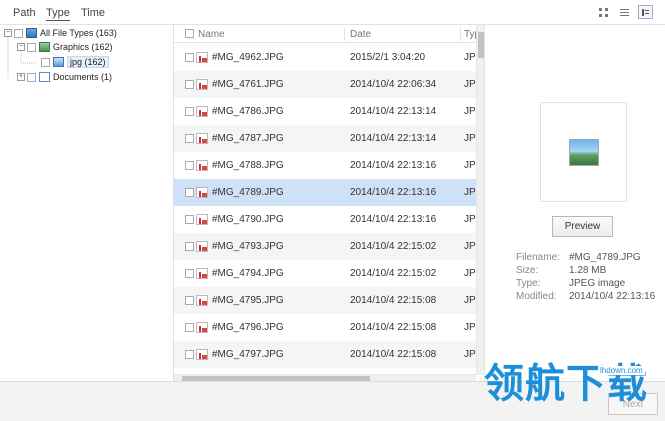  What do you see at coordinates (326, 165) in the screenshot?
I see `table-row: #MG_4788.JPG 2014/10/4 22:13:16 JPI` at bounding box center [326, 165].